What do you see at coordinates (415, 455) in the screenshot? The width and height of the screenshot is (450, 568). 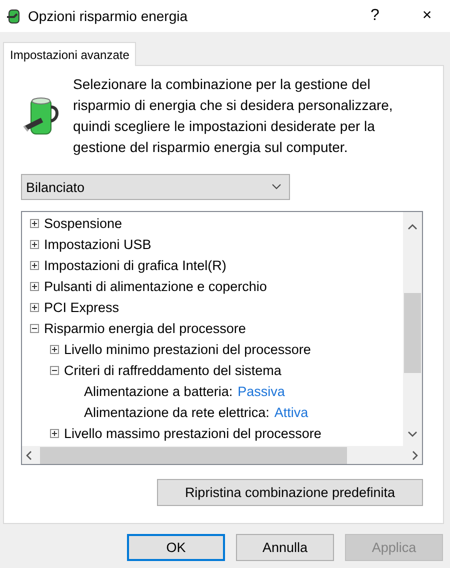 I see `scroll-right-icon` at bounding box center [415, 455].